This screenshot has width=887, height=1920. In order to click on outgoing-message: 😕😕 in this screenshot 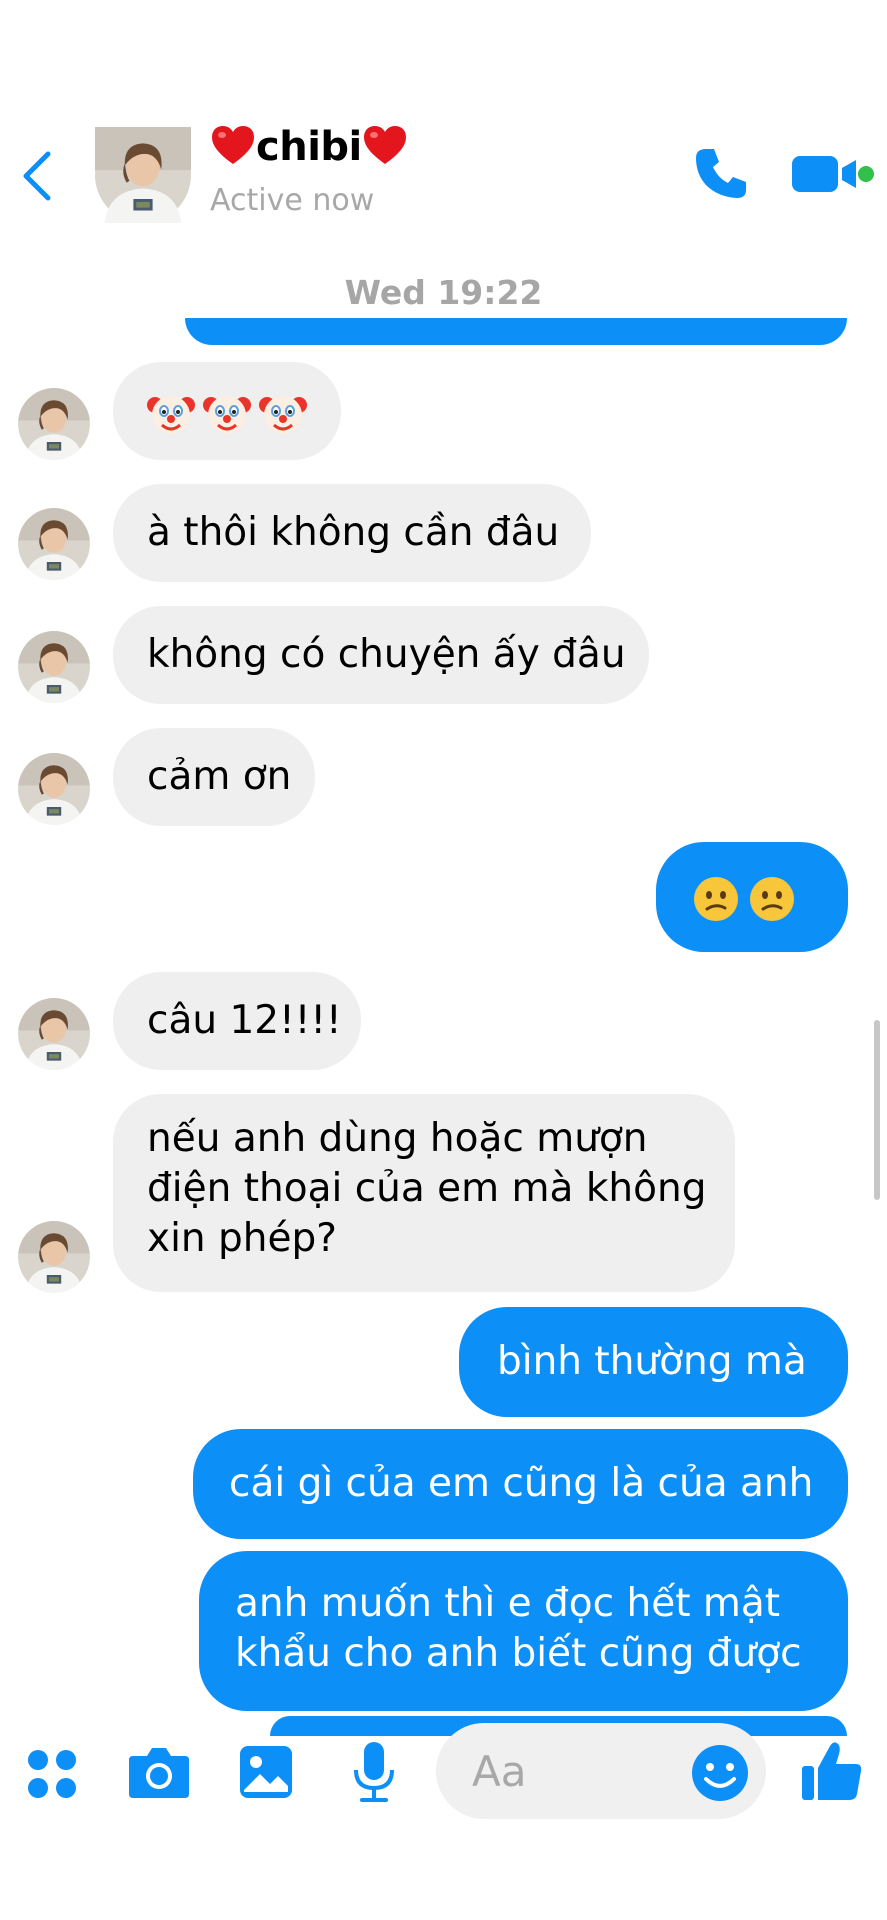, I will do `click(752, 897)`.